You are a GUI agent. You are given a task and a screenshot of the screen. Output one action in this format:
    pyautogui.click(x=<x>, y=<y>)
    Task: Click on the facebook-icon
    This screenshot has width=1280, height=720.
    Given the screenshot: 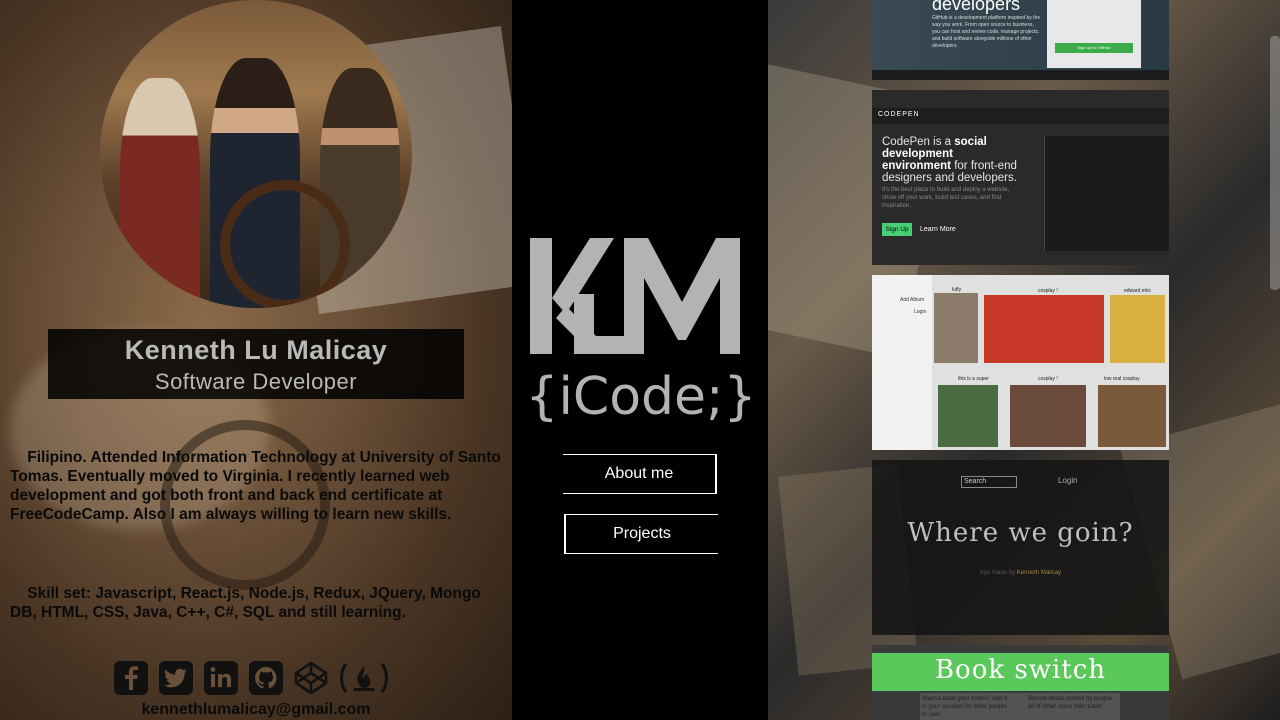 What is the action you would take?
    pyautogui.click(x=131, y=678)
    